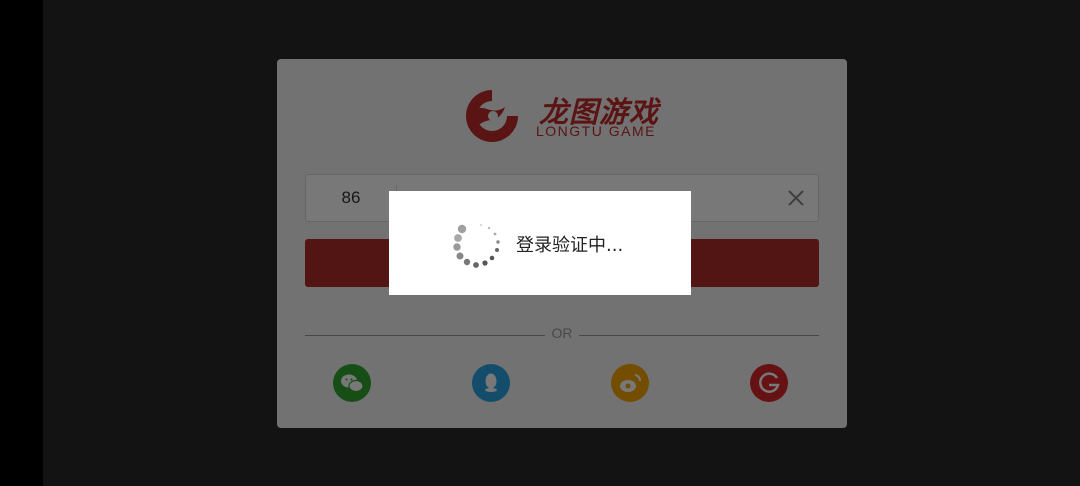  Describe the element at coordinates (596, 131) in the screenshot. I see `logo-text-en: LONGTU GAME` at that location.